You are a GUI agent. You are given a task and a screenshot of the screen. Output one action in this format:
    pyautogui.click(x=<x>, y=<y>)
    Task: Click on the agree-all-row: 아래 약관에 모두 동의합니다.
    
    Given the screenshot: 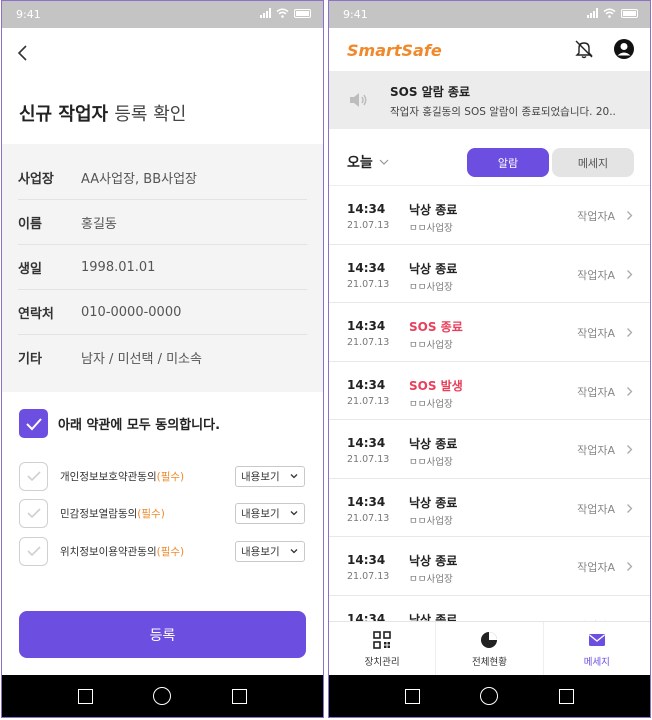 What is the action you would take?
    pyautogui.click(x=119, y=423)
    